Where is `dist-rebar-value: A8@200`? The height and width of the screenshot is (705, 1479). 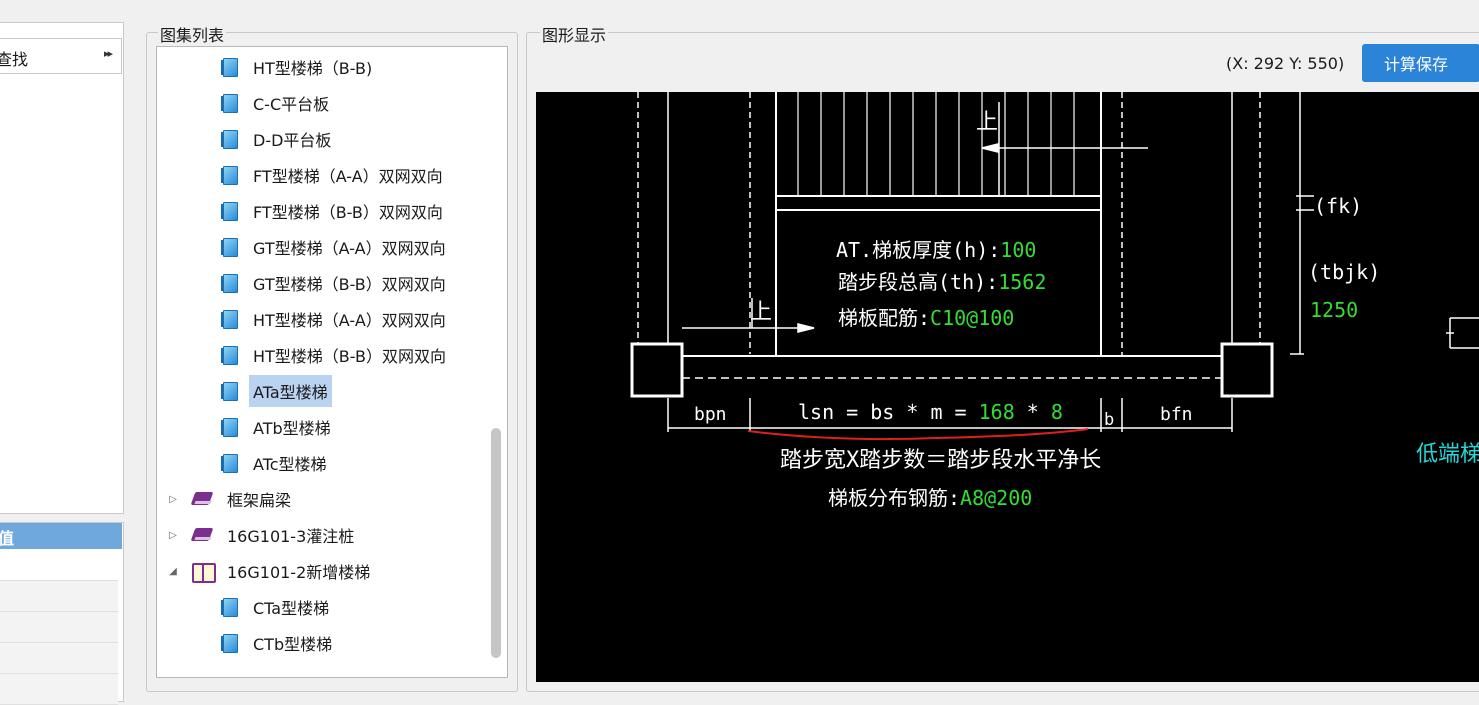 dist-rebar-value: A8@200 is located at coordinates (996, 498).